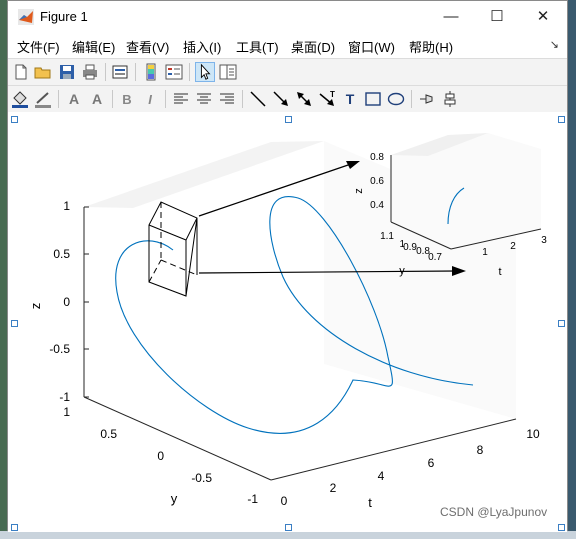 The height and width of the screenshot is (539, 576). What do you see at coordinates (287, 16) in the screenshot?
I see `title-bar: Figure 1 — ☐ ✕` at bounding box center [287, 16].